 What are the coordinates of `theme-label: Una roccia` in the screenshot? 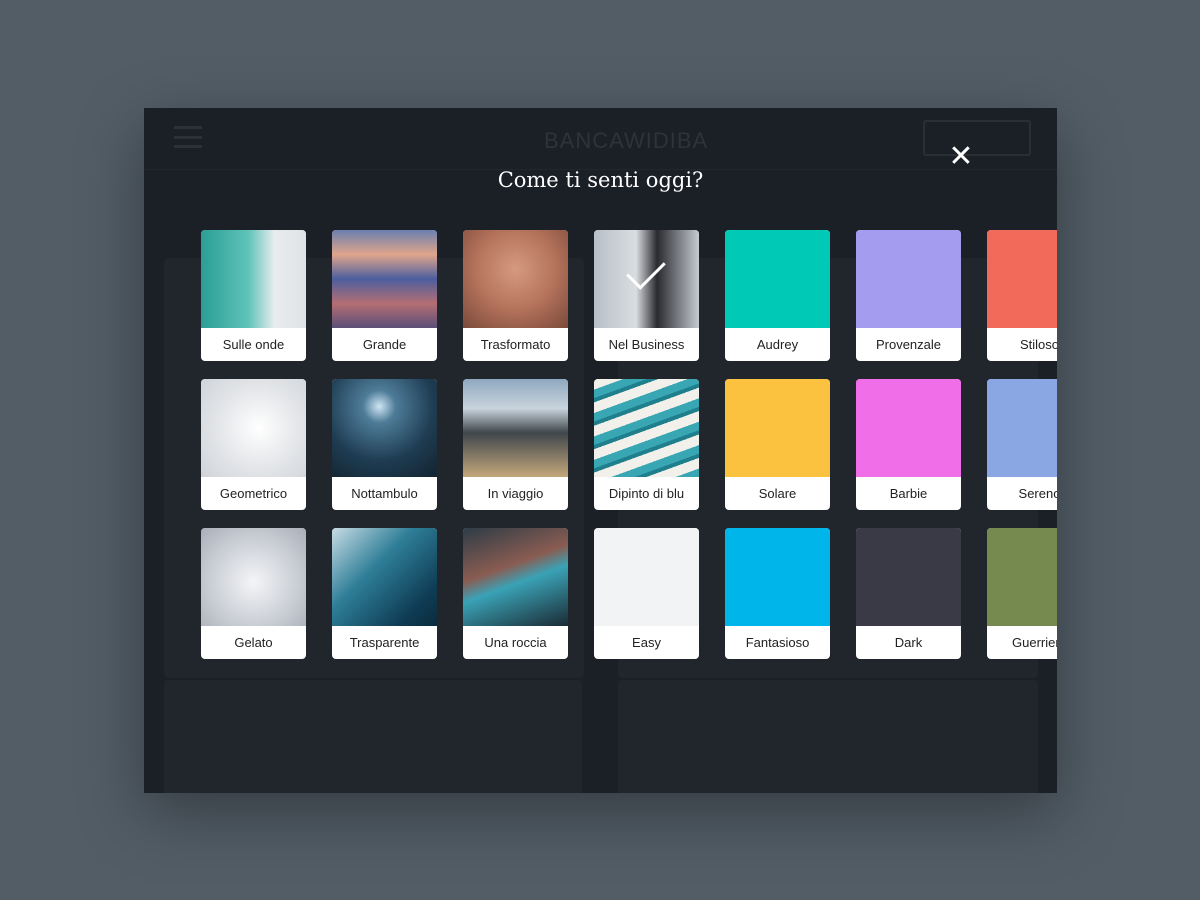 It's located at (515, 642).